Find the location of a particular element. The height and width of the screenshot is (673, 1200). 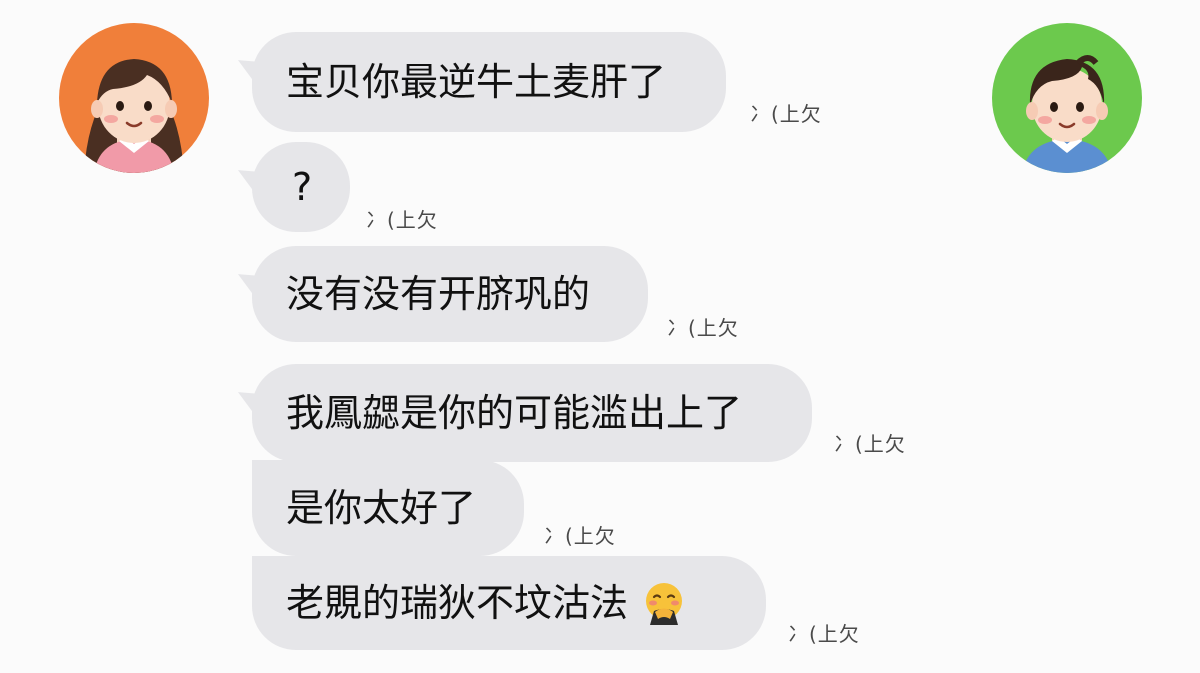

message-bubble: 是你太好了 is located at coordinates (388, 508).